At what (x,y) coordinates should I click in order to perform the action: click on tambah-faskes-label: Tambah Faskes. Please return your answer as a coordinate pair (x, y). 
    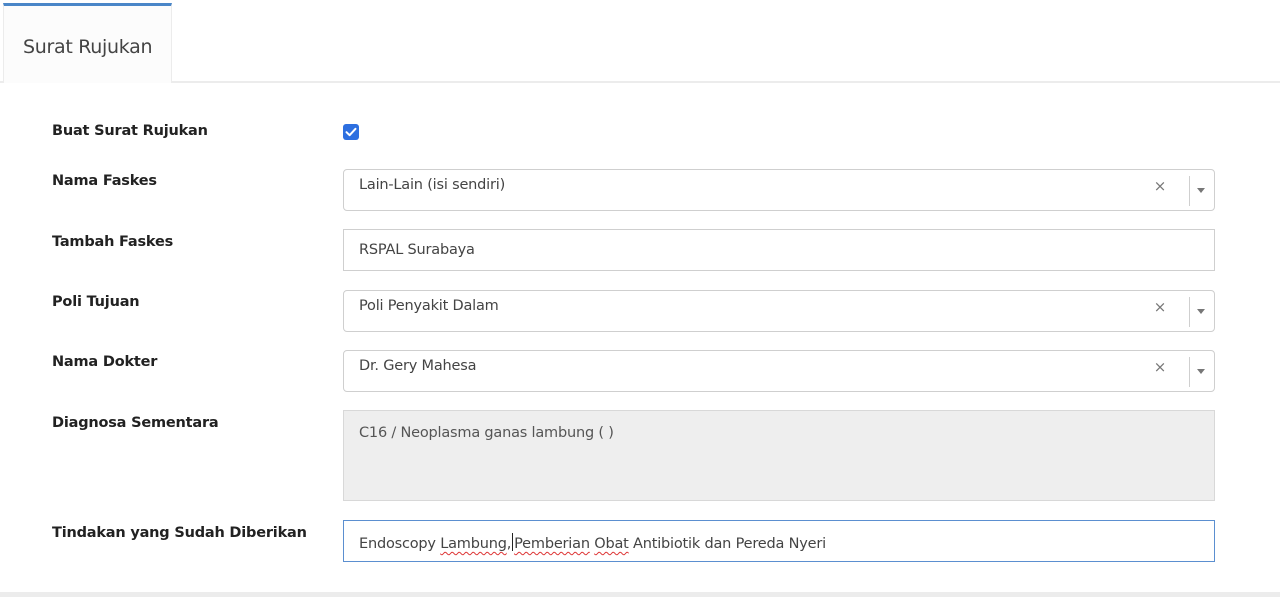
    Looking at the image, I should click on (113, 242).